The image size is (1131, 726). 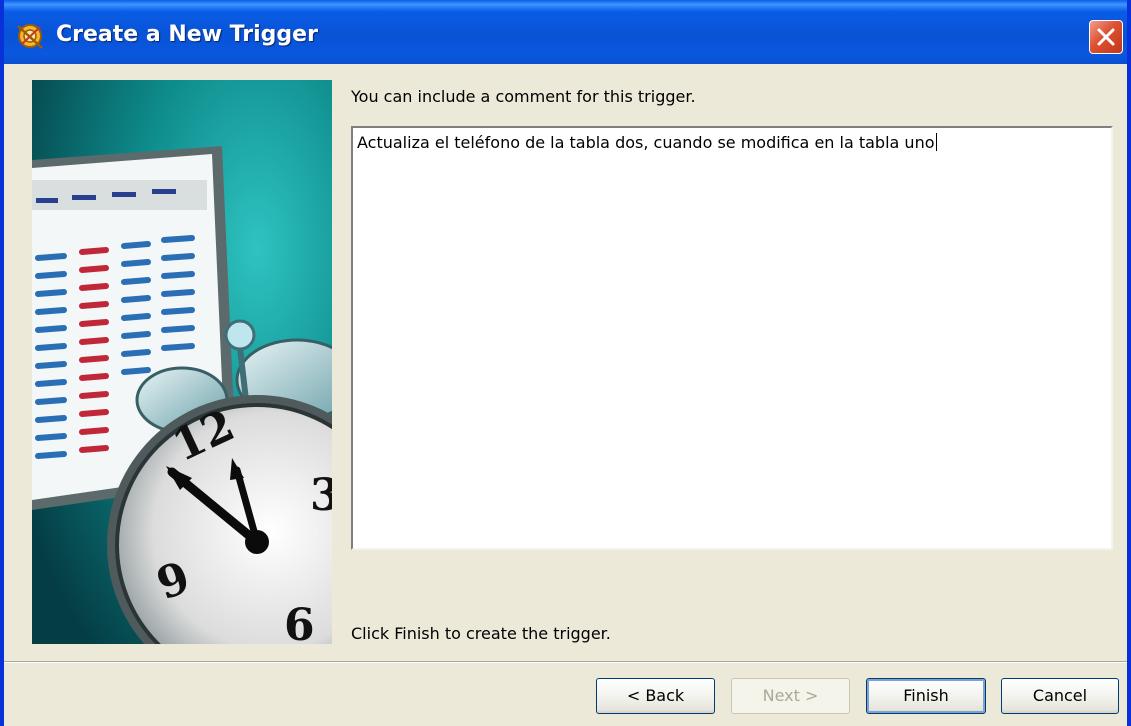 What do you see at coordinates (299, 622) in the screenshot?
I see `clock-numeral-6: 6` at bounding box center [299, 622].